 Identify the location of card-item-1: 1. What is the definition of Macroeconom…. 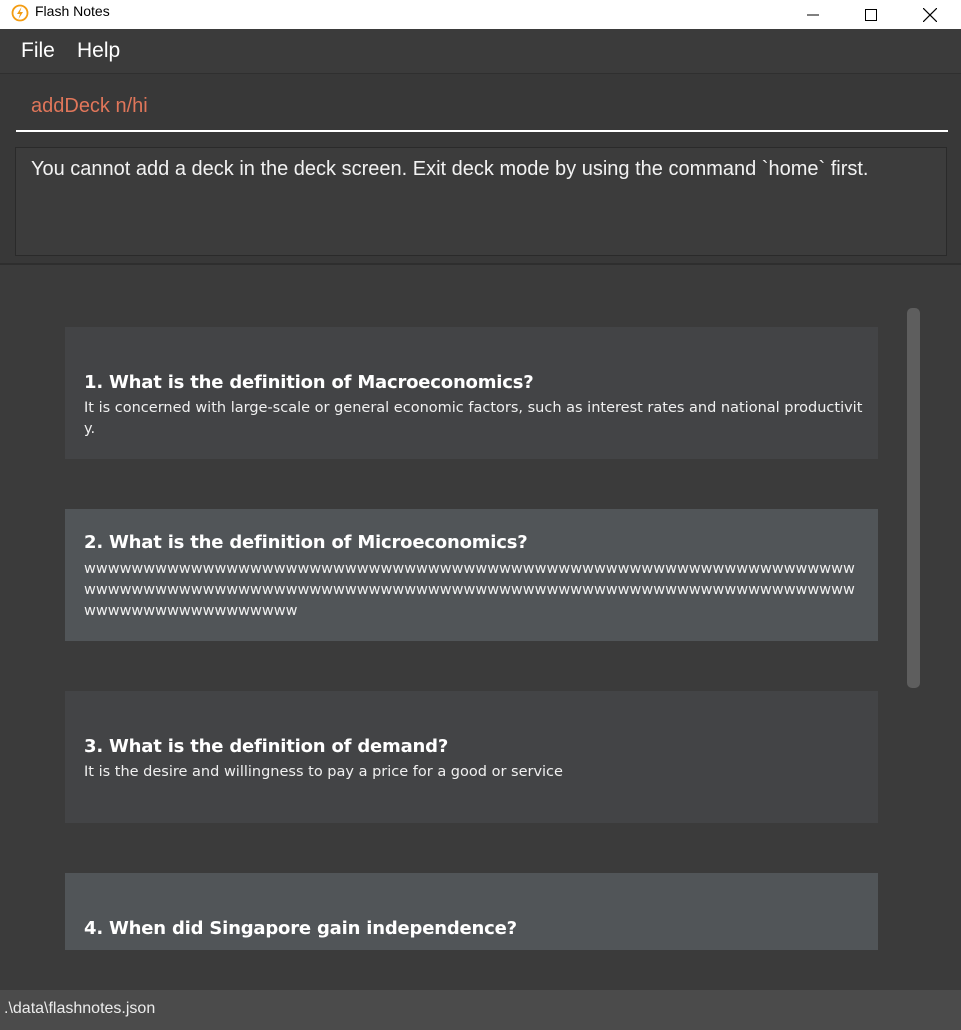
(471, 393).